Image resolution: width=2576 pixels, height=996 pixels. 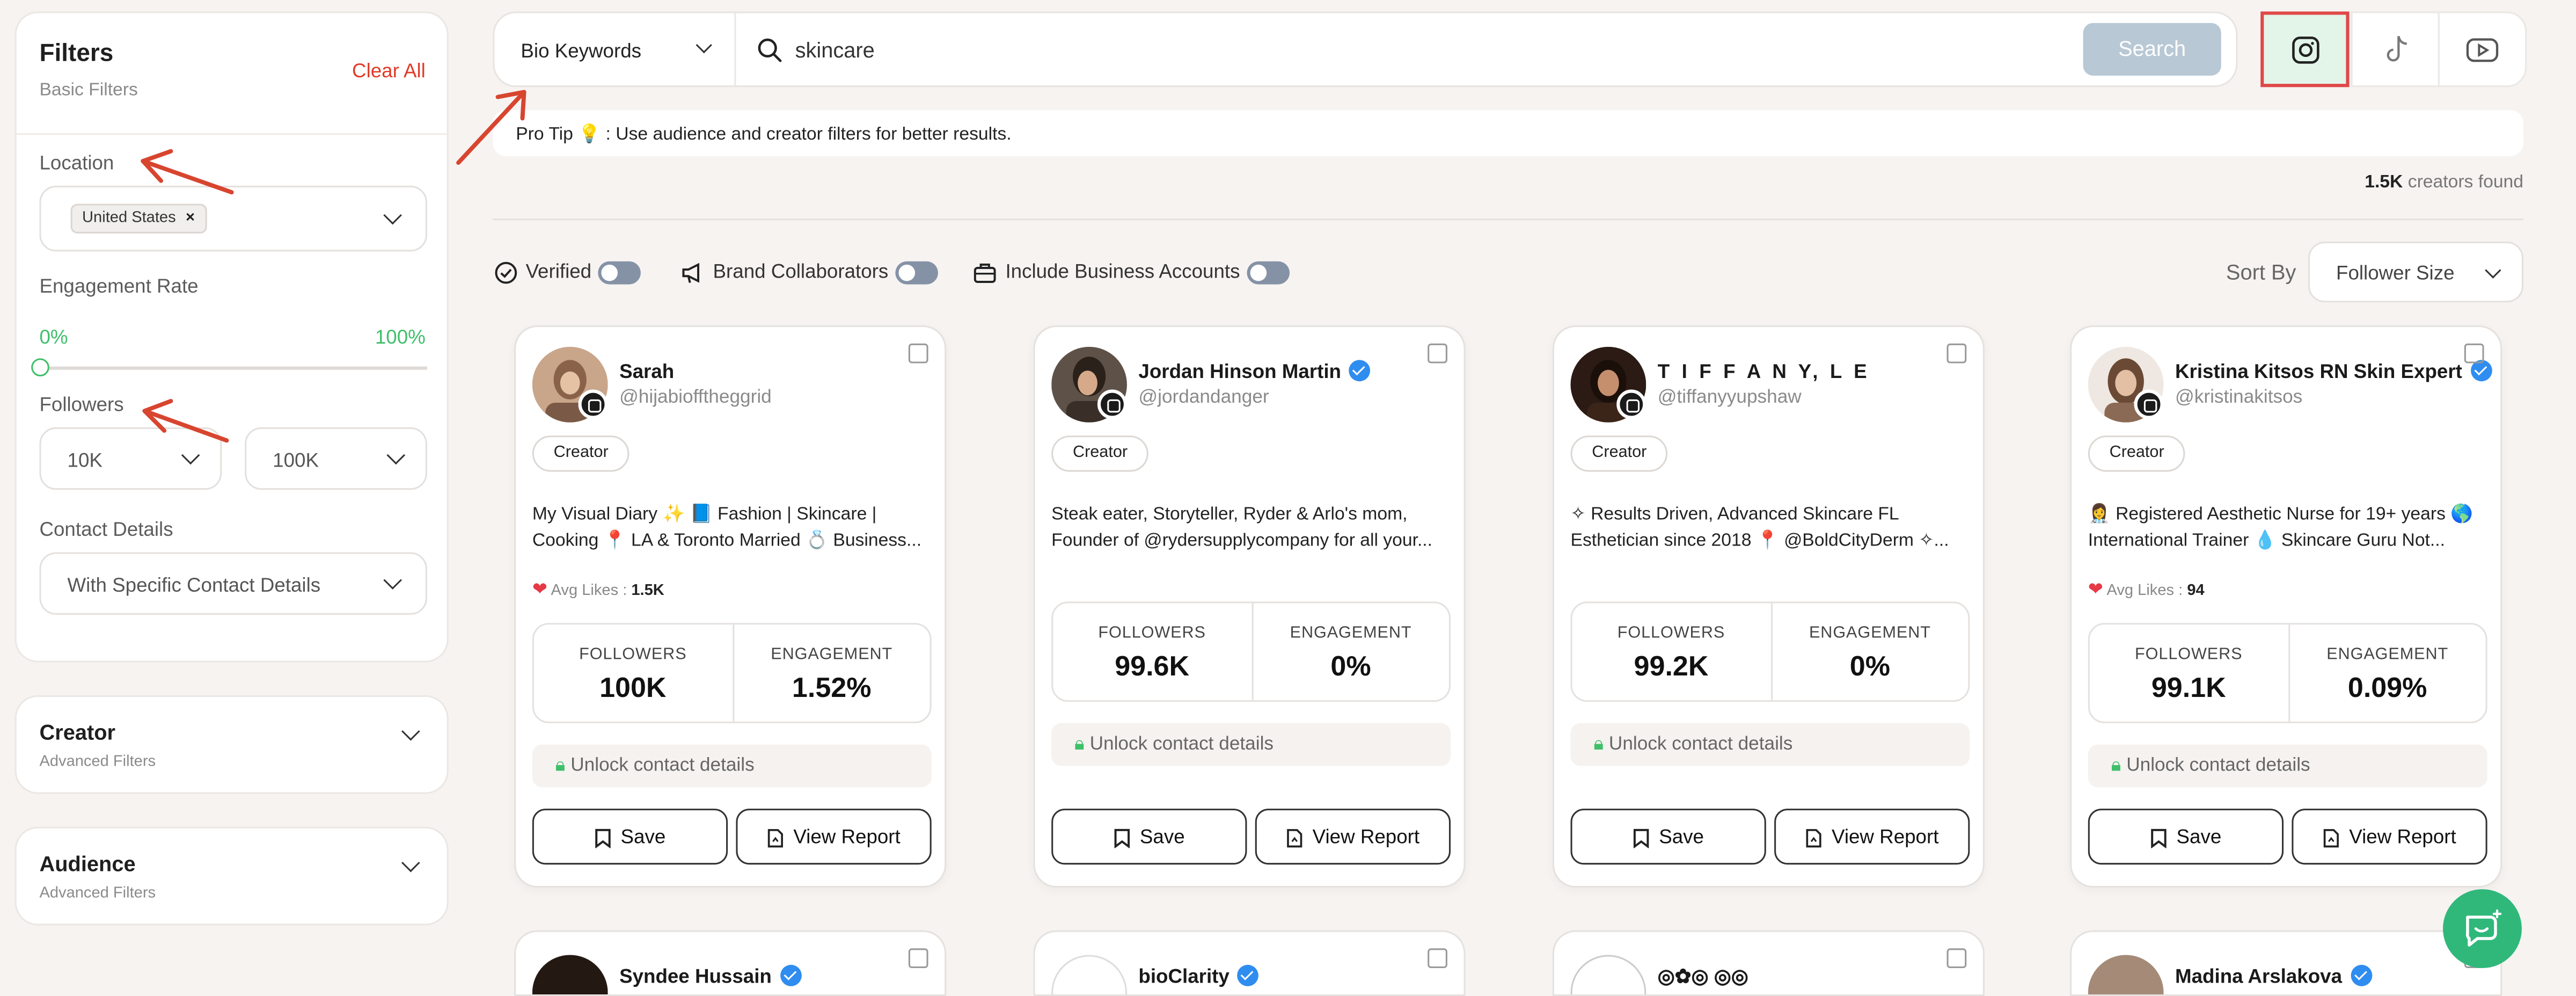 I want to click on bio-line: ✧ Results Driven, Advanced Skincare FL, so click(x=1734, y=515).